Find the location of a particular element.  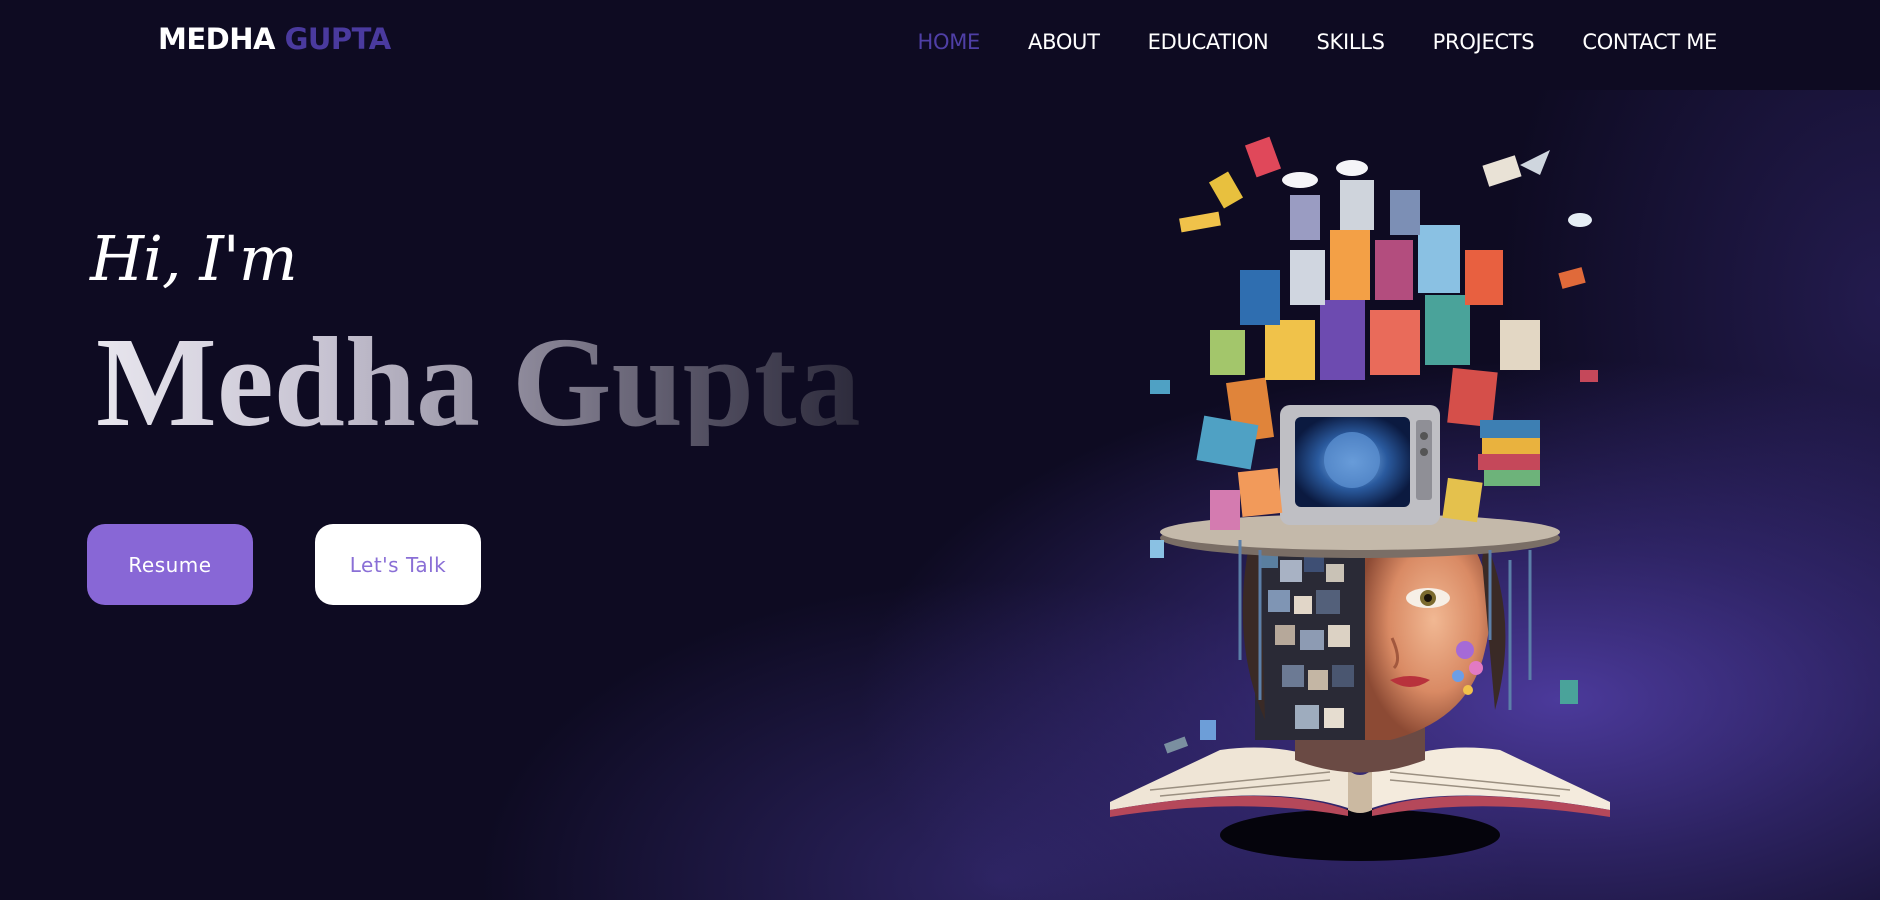

logo-last-name: GUPTA is located at coordinates (338, 39).